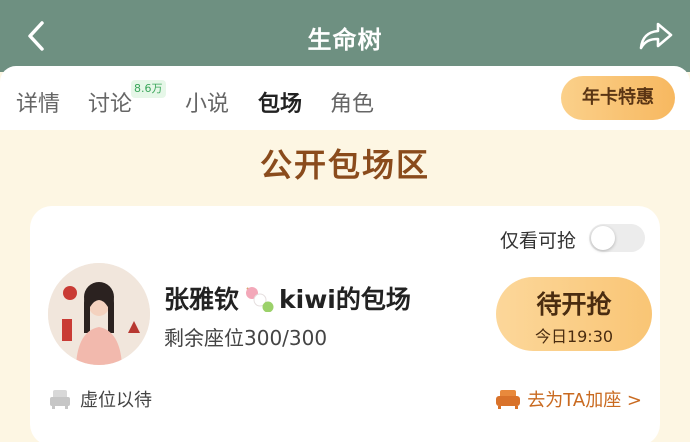 The image size is (690, 442). I want to click on section-title: 公开包场区, so click(344, 165).